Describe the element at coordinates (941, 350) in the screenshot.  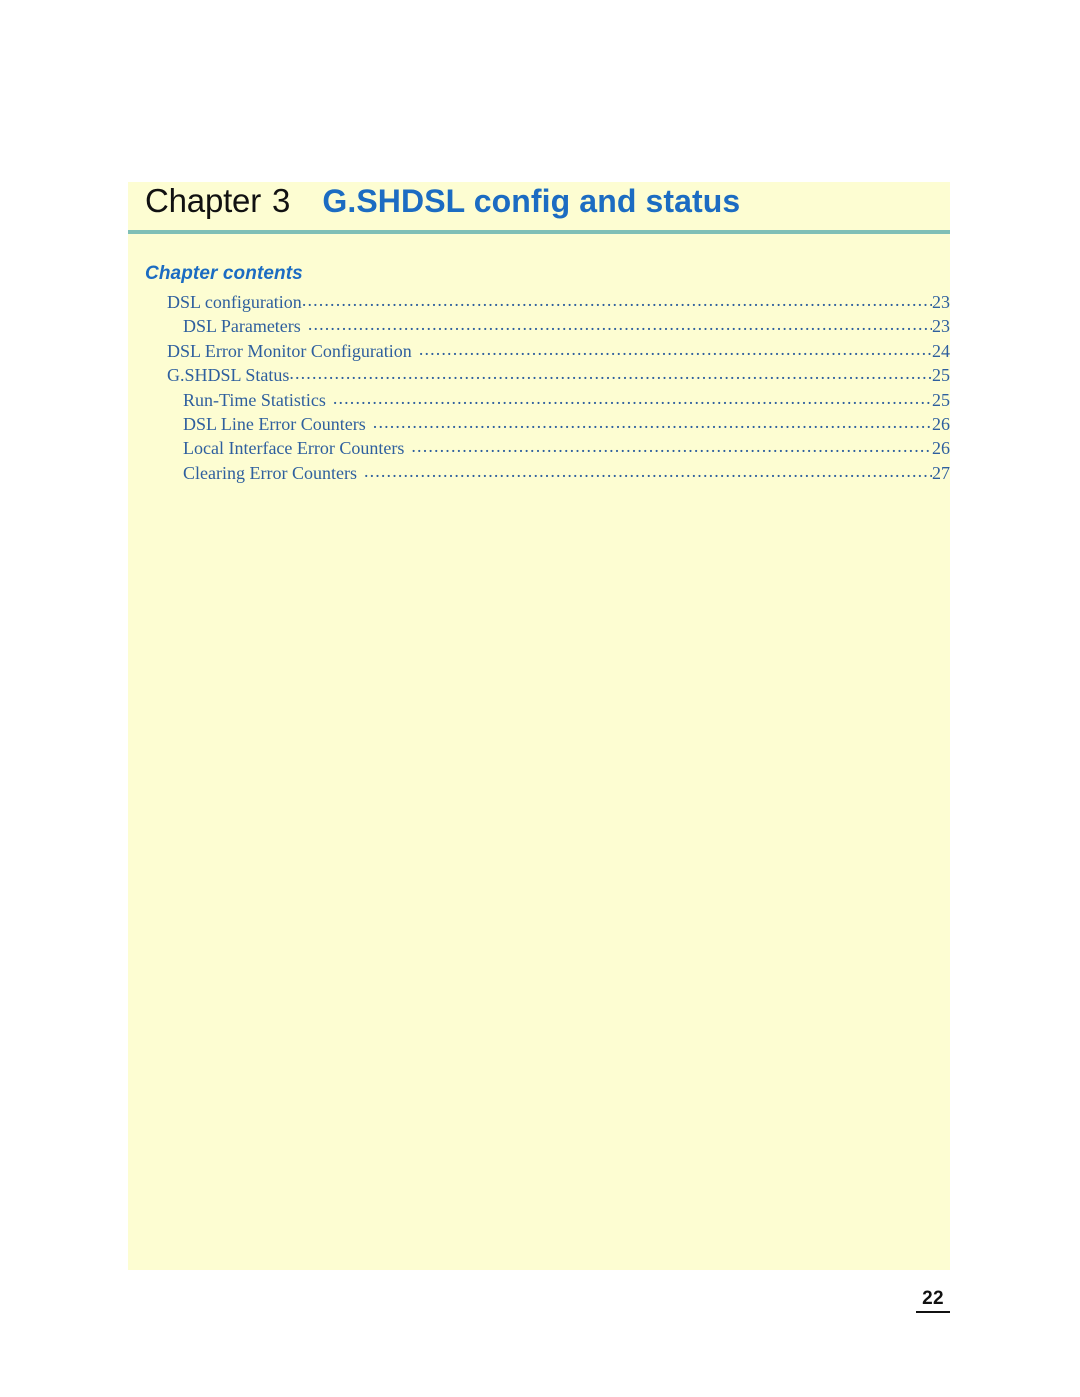
I see `toc-entry-page-number: 24` at that location.